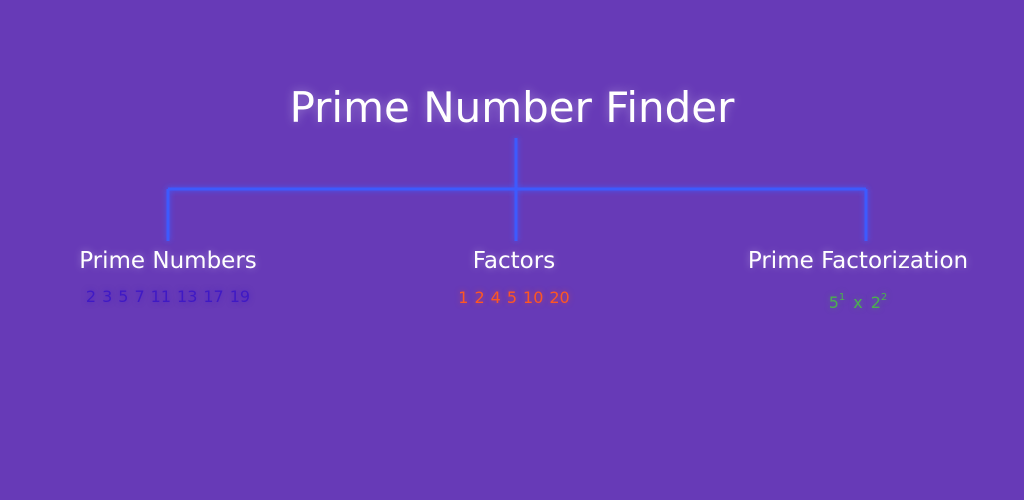  I want to click on branch-label-factorization: Prime Factorization, so click(858, 261).